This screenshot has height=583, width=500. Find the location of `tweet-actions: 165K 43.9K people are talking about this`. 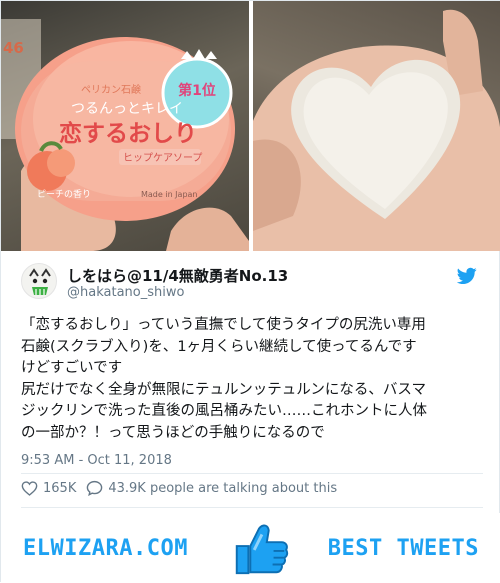

tweet-actions: 165K 43.9K people are talking about this is located at coordinates (184, 488).